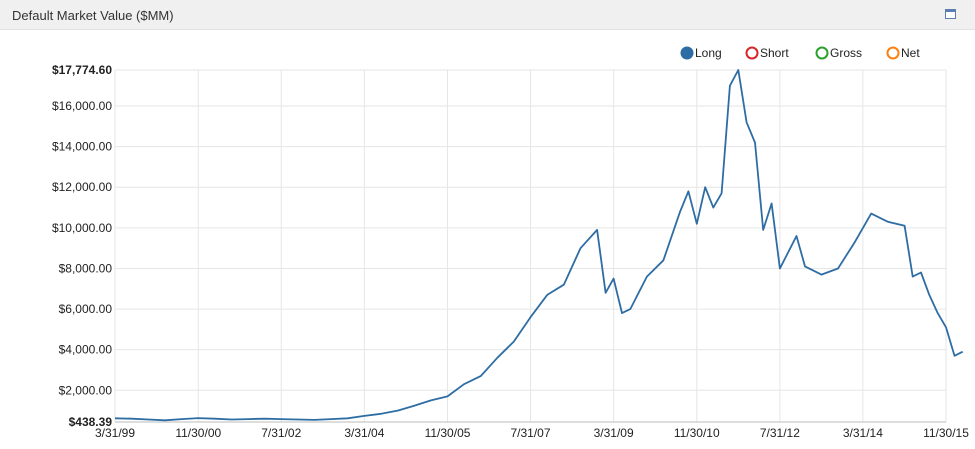  I want to click on y-tick-label: $2,000.00, so click(86, 390).